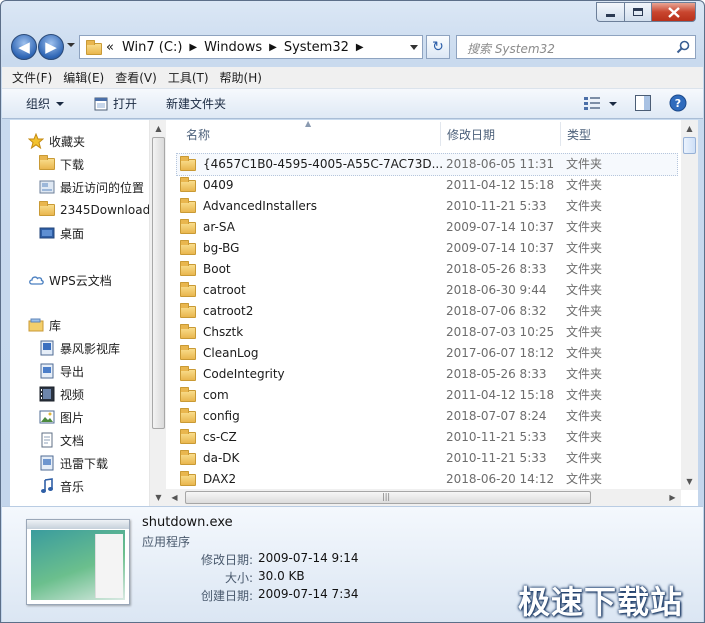 This screenshot has width=705, height=623. What do you see at coordinates (500, 394) in the screenshot?
I see `file-date: 2011-04-12 15:18` at bounding box center [500, 394].